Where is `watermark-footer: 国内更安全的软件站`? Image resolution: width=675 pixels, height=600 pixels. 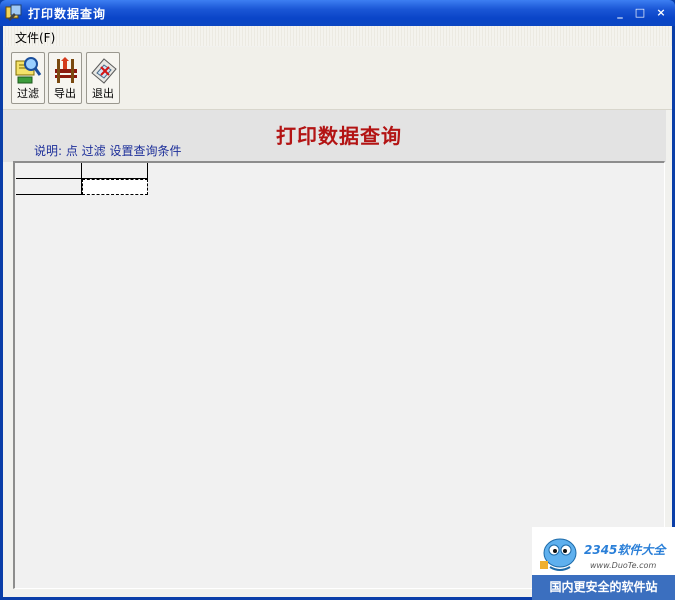 watermark-footer: 国内更安全的软件站 is located at coordinates (603, 587).